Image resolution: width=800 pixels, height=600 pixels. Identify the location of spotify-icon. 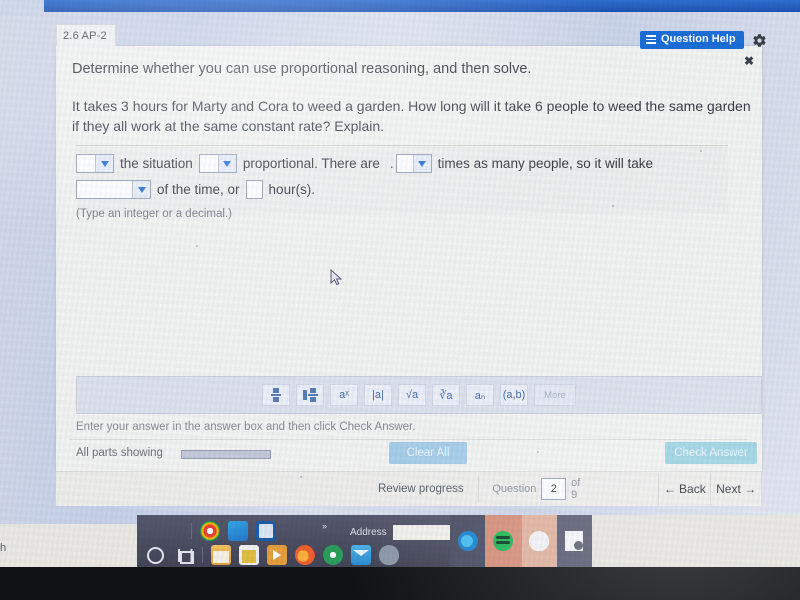
(503, 541).